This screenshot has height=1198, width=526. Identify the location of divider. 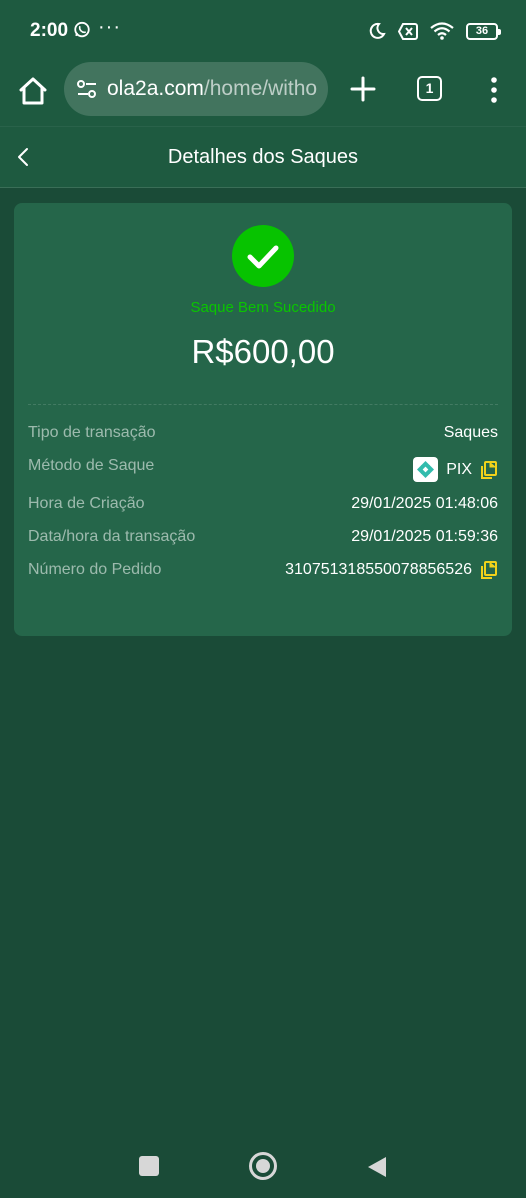
(263, 404).